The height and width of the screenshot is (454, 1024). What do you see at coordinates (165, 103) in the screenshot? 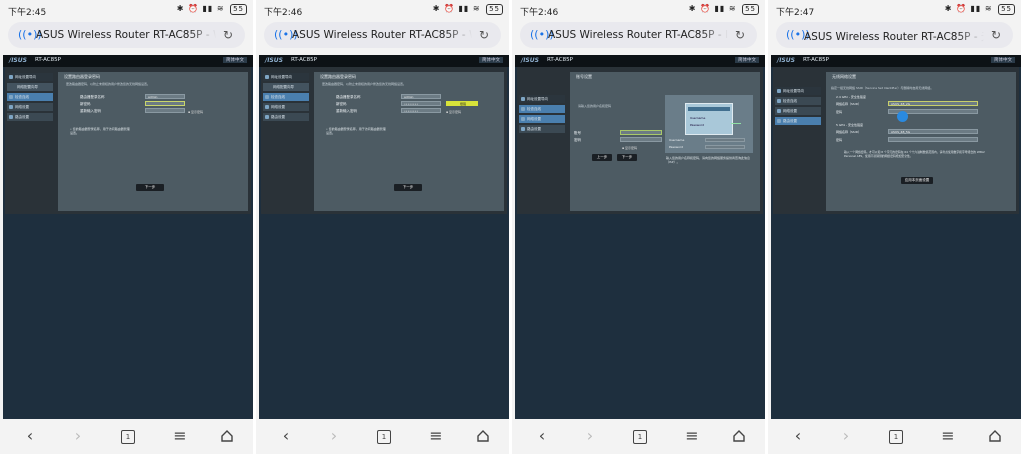
I see `new-password-input` at bounding box center [165, 103].